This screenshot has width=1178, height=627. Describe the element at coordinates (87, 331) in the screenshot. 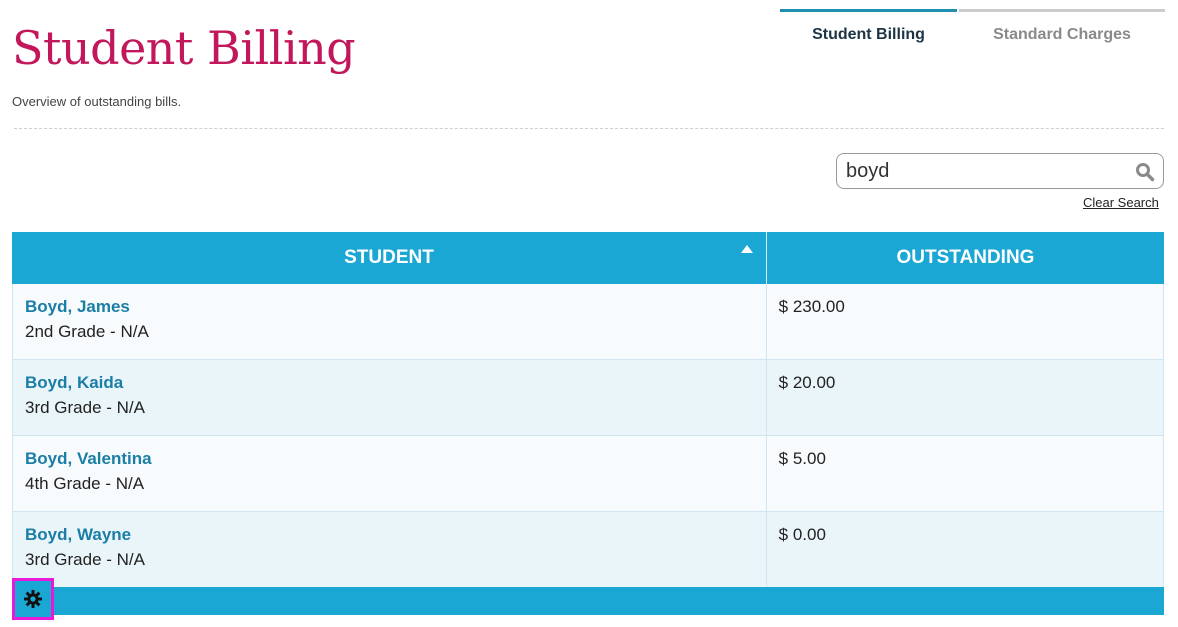

I see `student-grade: 2nd Grade - N/A` at that location.